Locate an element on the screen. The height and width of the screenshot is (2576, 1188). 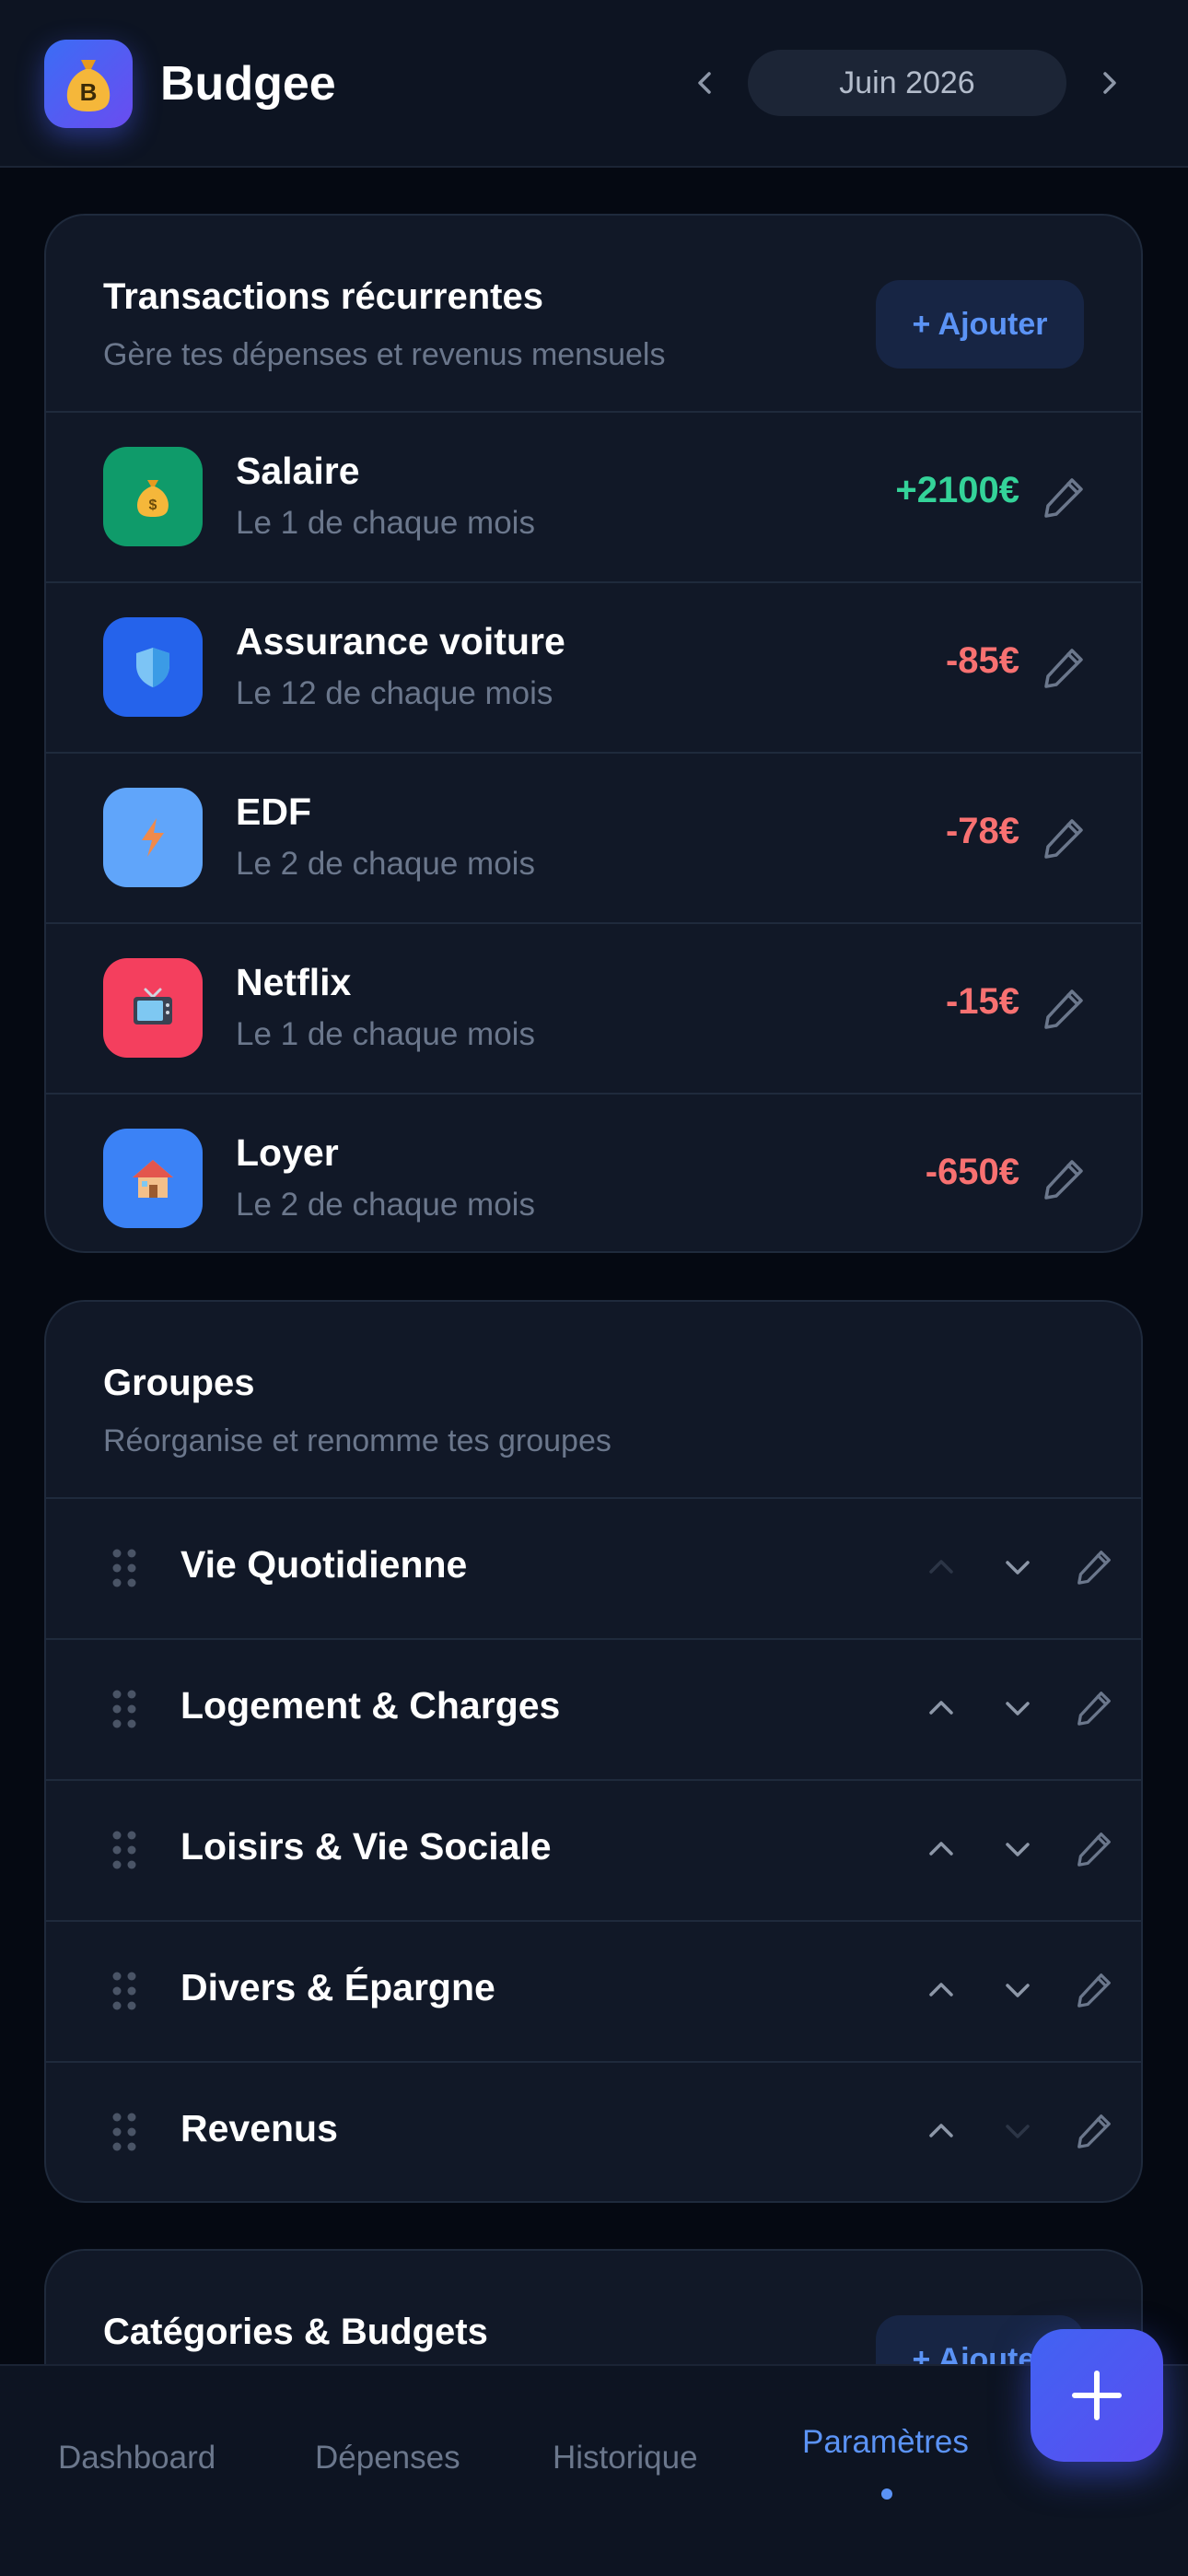
lightning-icon is located at coordinates (153, 837).